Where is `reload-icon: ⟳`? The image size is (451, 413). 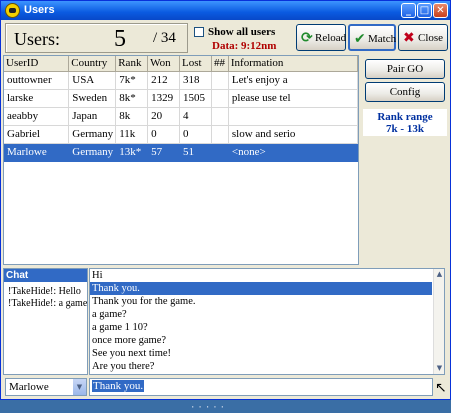
reload-icon: ⟳ is located at coordinates (307, 38).